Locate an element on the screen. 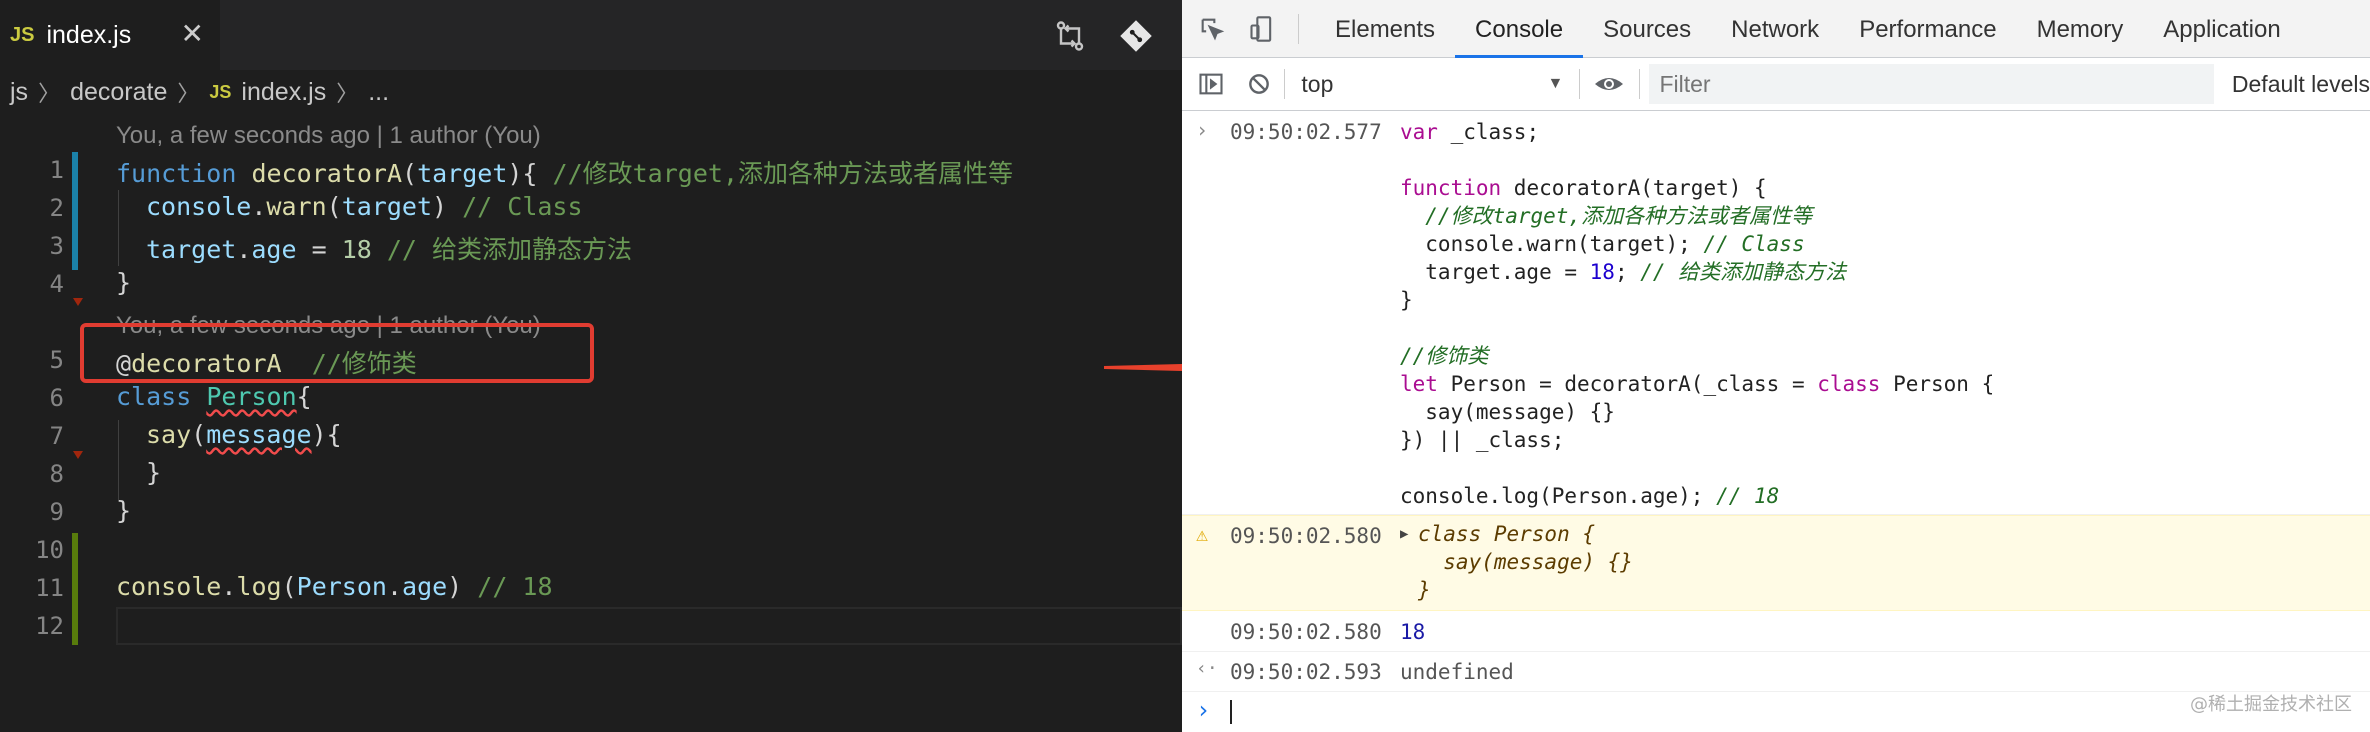 Image resolution: width=2370 pixels, height=732 pixels. tab-performance: Performance is located at coordinates (1927, 29).